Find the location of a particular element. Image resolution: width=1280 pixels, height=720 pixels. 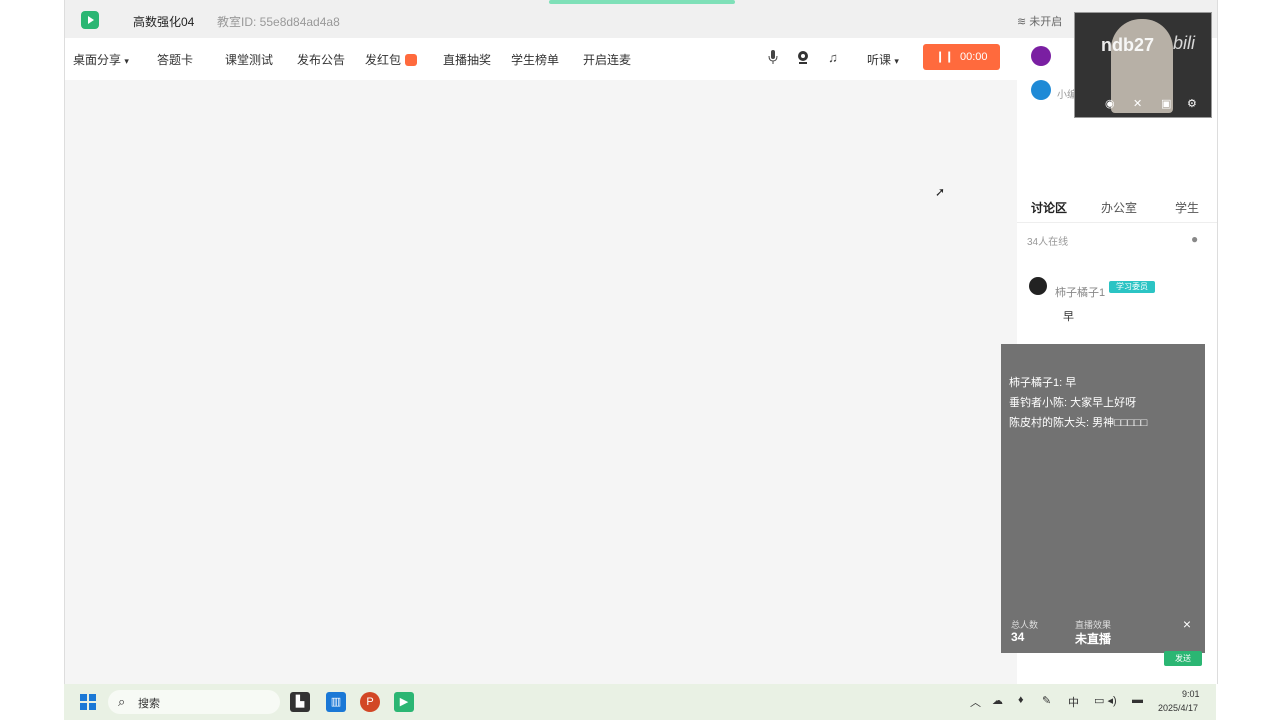

class-test-button: 课堂测试 is located at coordinates (249, 59).